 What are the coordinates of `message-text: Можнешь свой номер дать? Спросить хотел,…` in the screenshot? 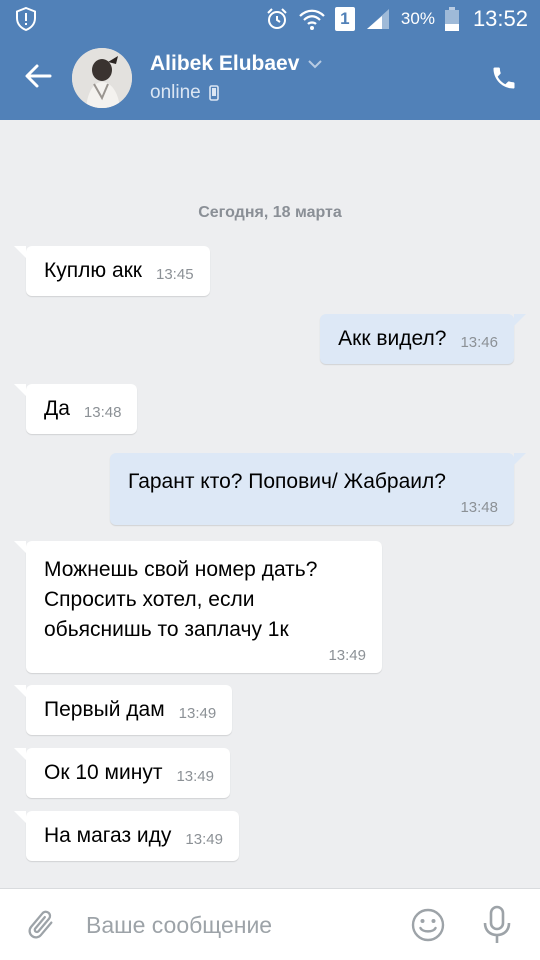 It's located at (181, 599).